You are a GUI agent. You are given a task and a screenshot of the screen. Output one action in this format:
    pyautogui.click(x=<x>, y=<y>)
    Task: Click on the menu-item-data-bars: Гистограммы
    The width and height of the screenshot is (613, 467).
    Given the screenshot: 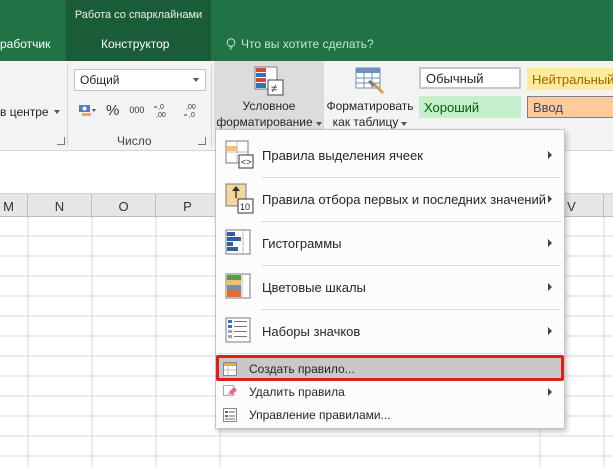 What is the action you would take?
    pyautogui.click(x=390, y=243)
    